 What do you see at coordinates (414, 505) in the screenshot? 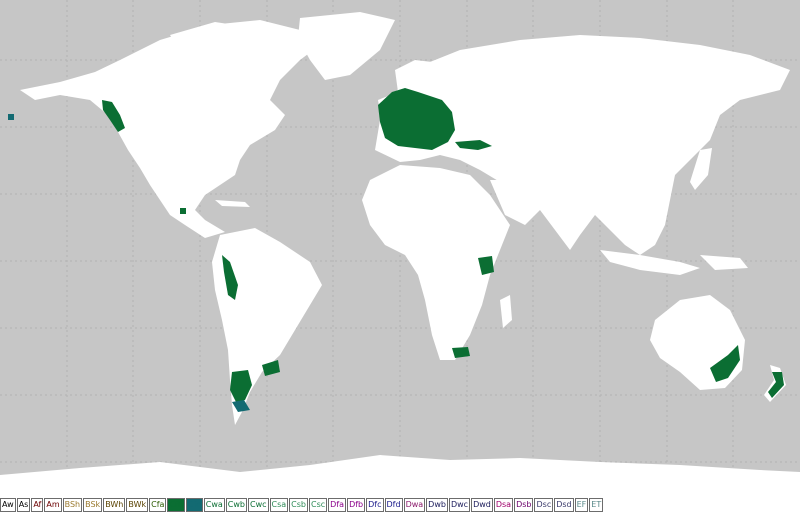
I see `legend-item-dwa: Dwa` at bounding box center [414, 505].